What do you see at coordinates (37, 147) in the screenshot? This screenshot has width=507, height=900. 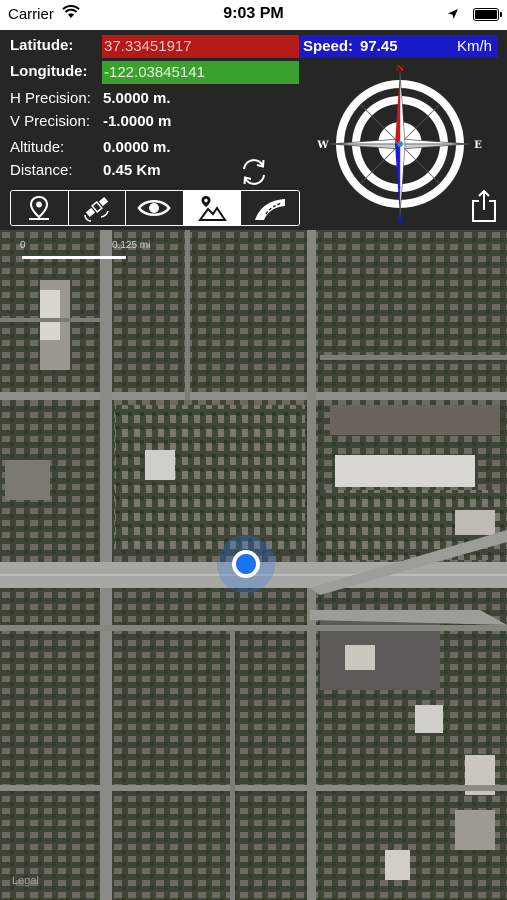 I see `altitude-label: Altitude:` at bounding box center [37, 147].